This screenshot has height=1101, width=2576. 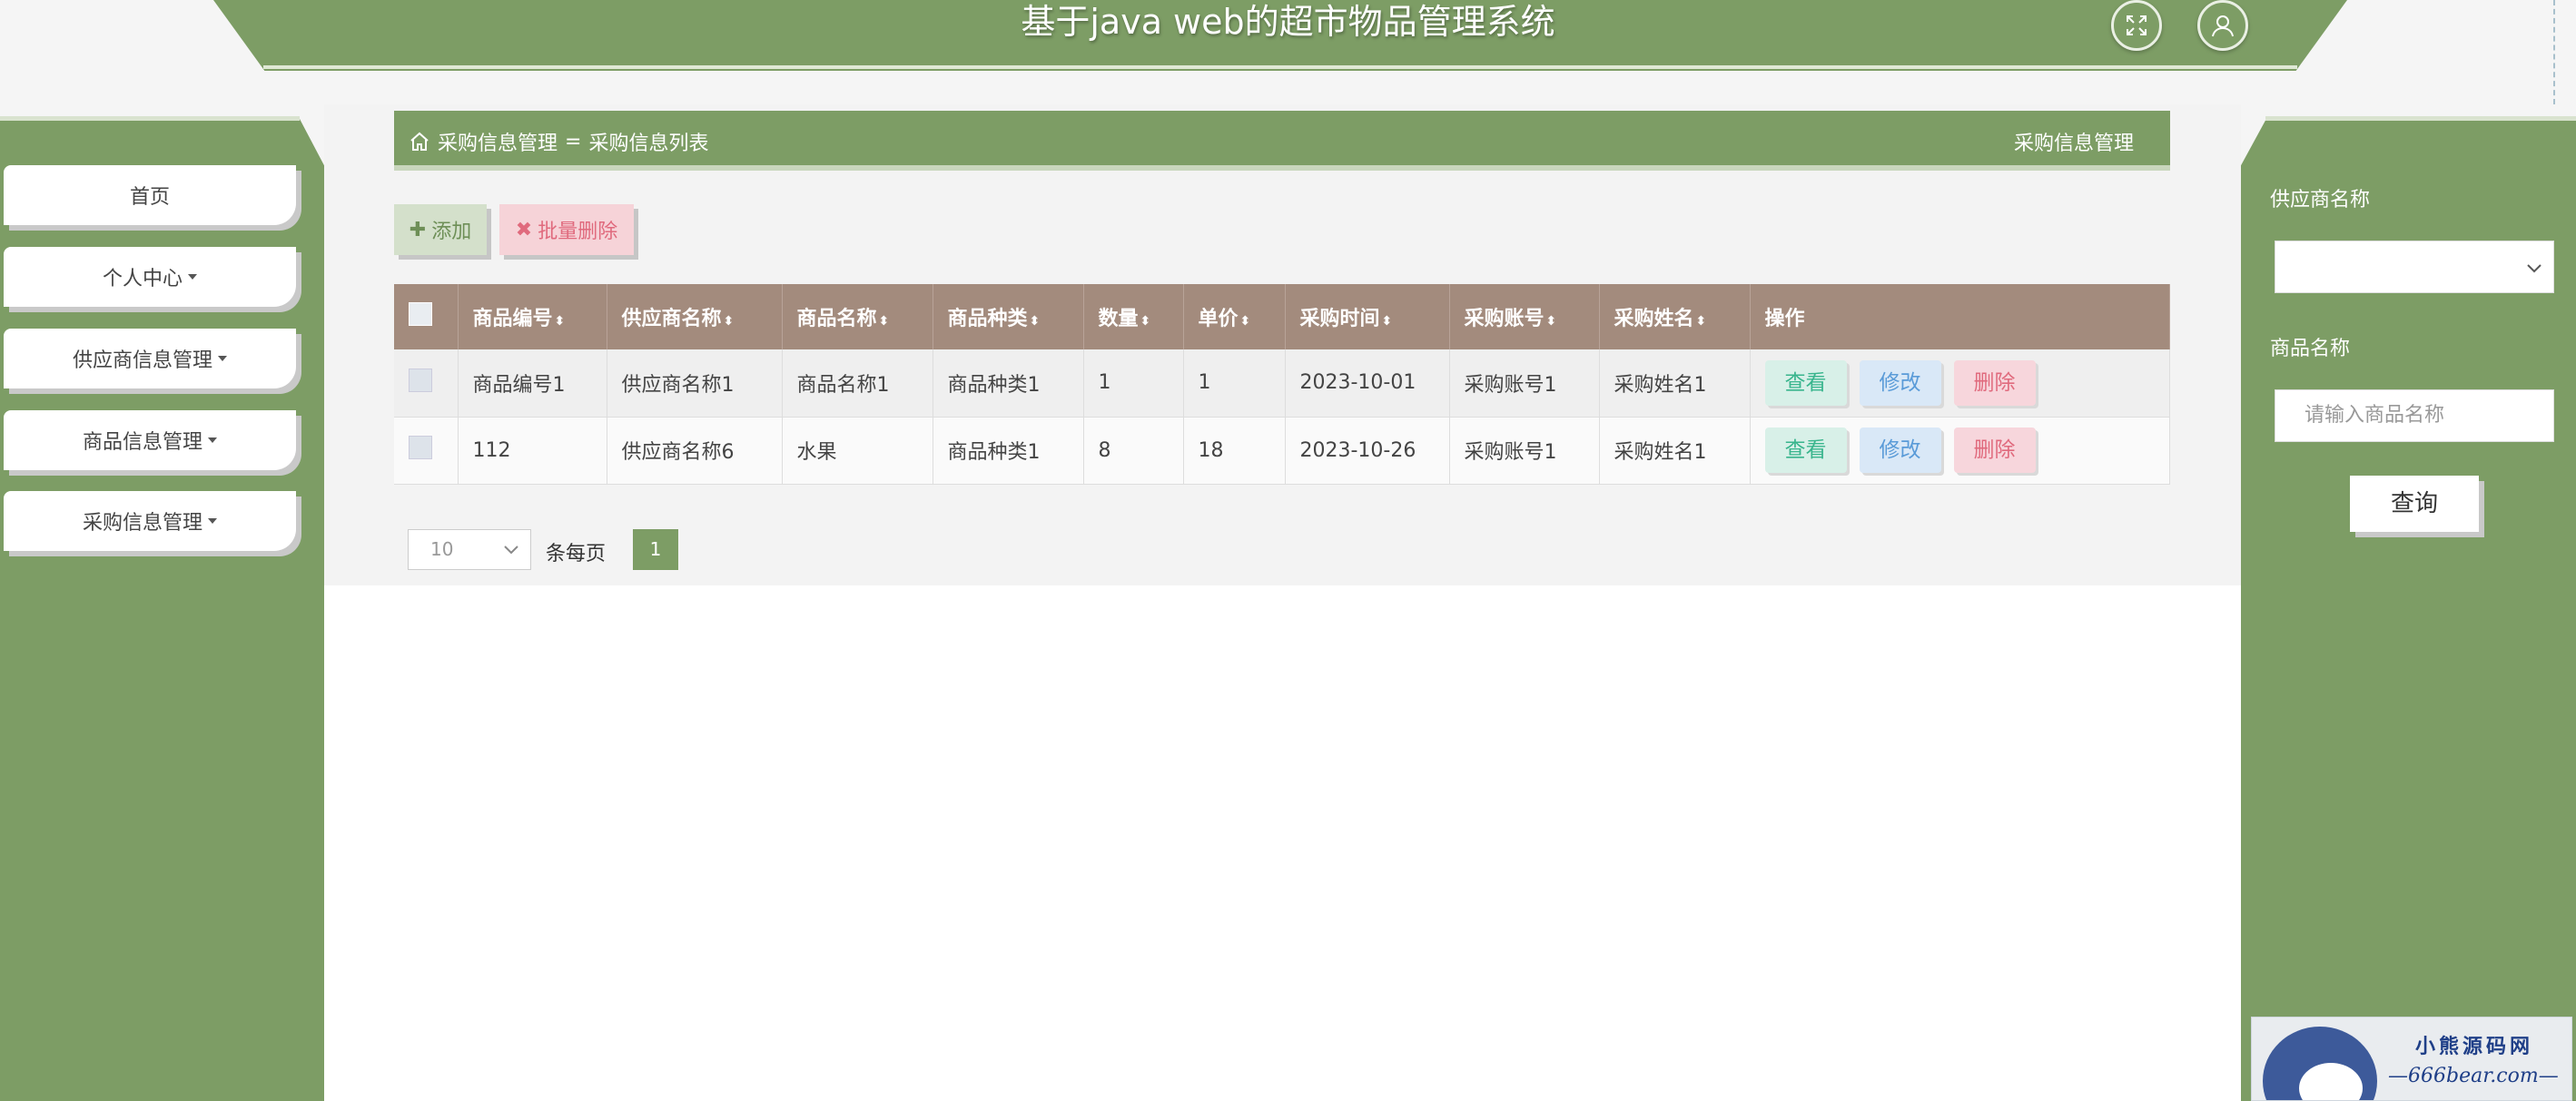 I want to click on table-cell: 商品编号1, so click(x=532, y=383).